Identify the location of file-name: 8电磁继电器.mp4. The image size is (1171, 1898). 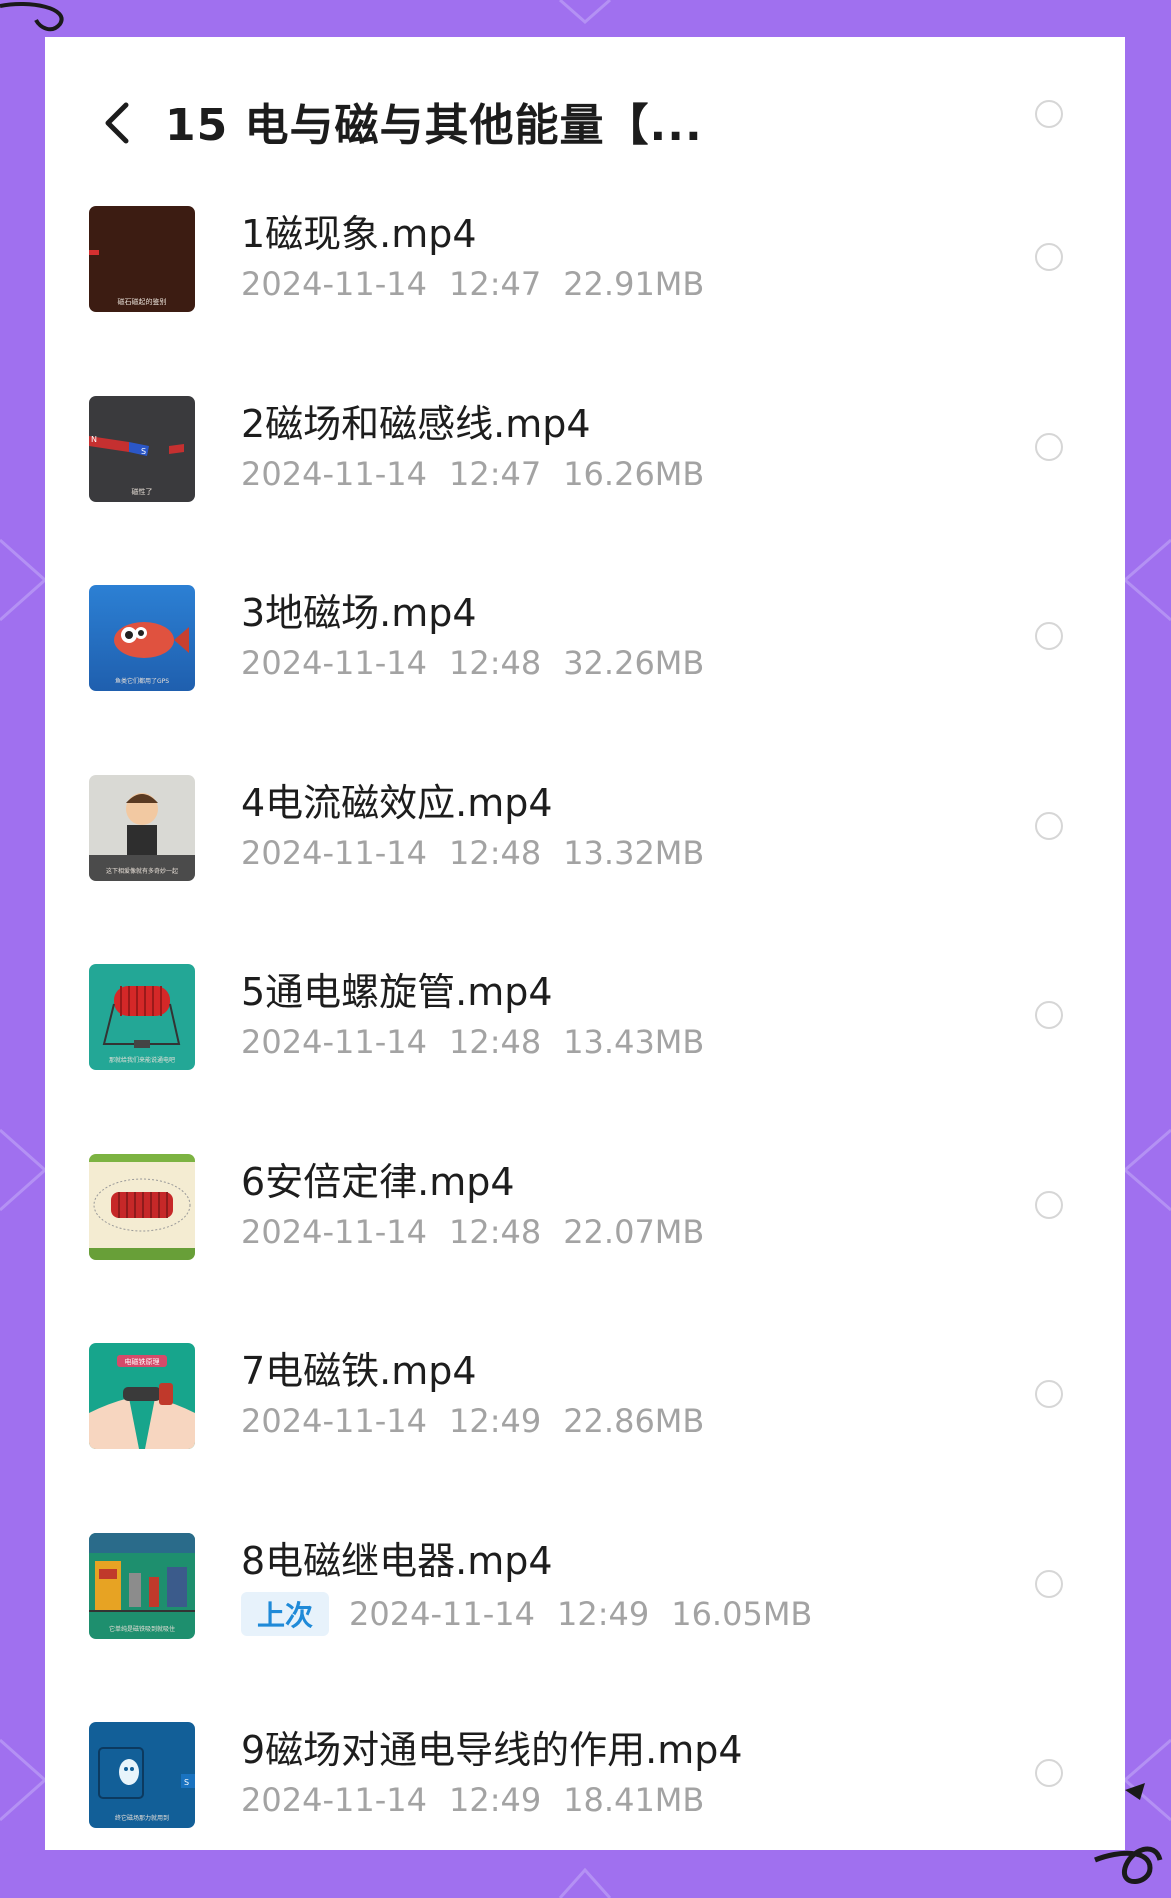
(397, 1560).